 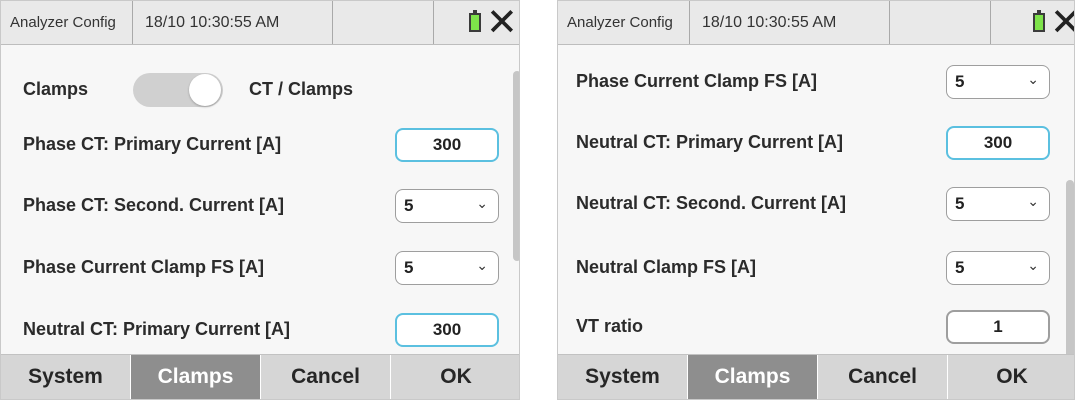 I want to click on neutral-clamp-fs-label: Neutral Clamp FS [A], so click(x=666, y=267).